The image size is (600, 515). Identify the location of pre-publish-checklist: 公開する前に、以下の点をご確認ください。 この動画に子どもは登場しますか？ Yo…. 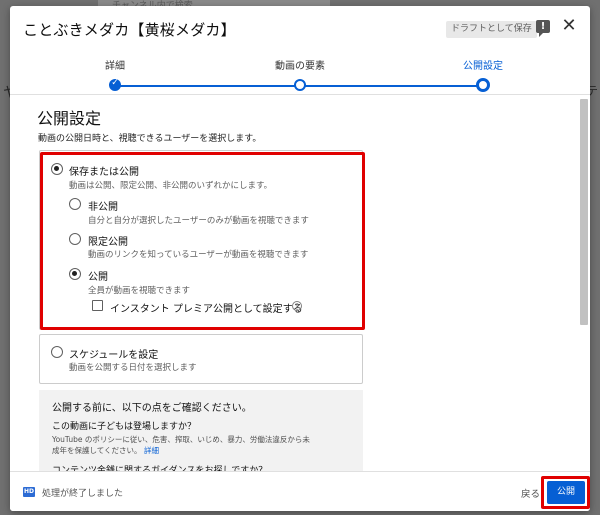
(201, 430).